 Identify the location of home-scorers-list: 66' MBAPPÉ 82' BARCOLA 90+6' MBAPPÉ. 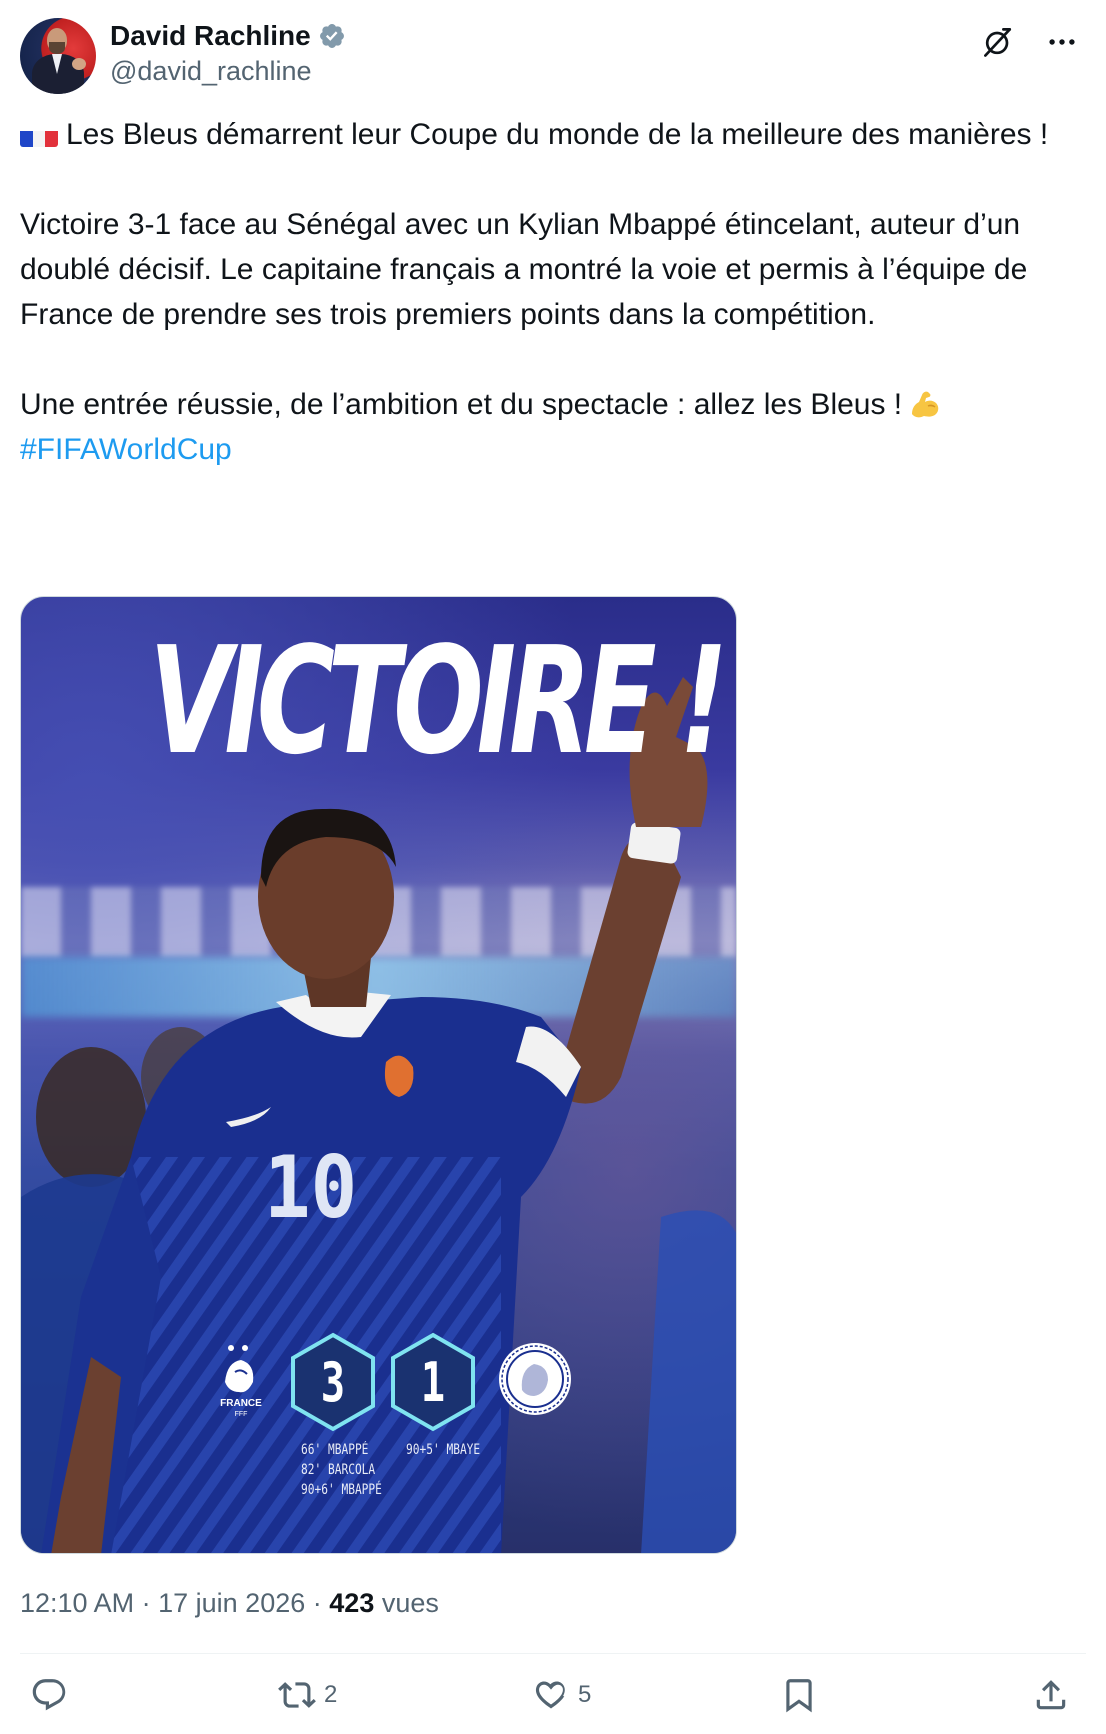
(341, 1470).